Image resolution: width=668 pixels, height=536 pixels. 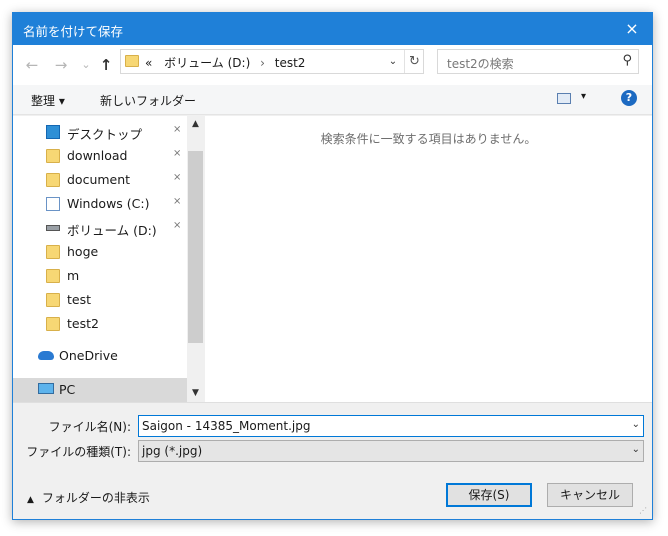 I want to click on hide-folders-label: フォルダーの非表示, so click(x=95, y=498).